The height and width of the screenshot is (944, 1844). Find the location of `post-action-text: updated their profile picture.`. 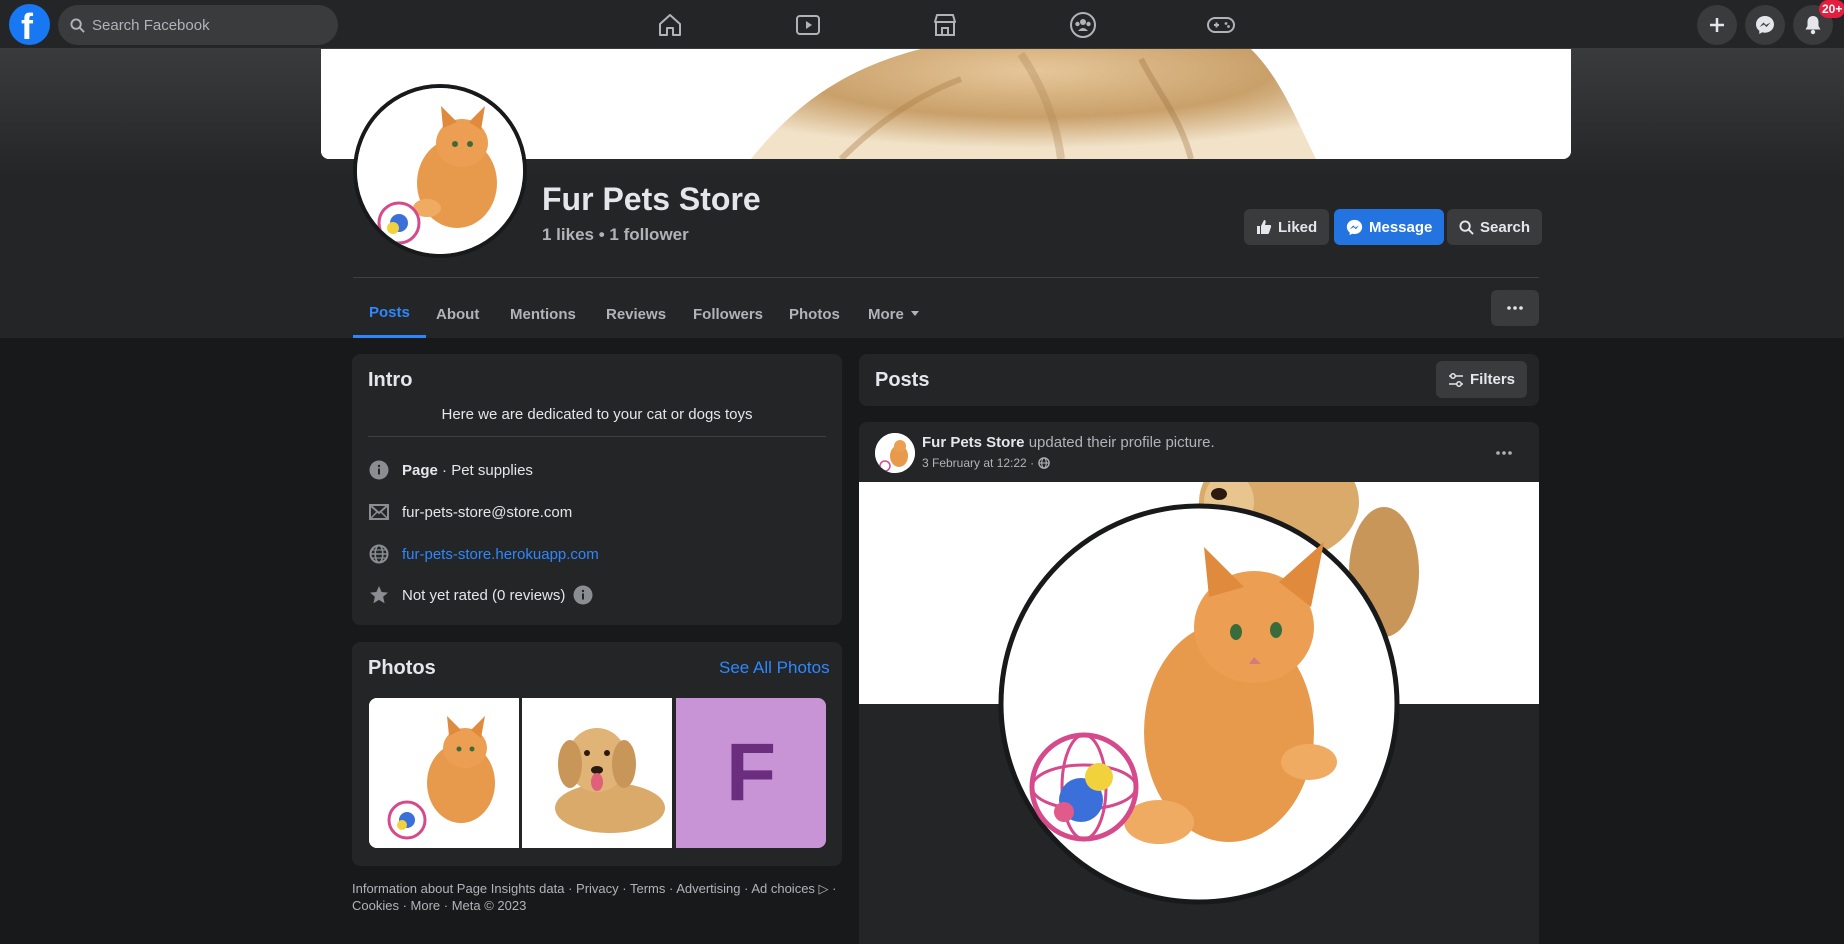

post-action-text: updated their profile picture. is located at coordinates (1119, 442).